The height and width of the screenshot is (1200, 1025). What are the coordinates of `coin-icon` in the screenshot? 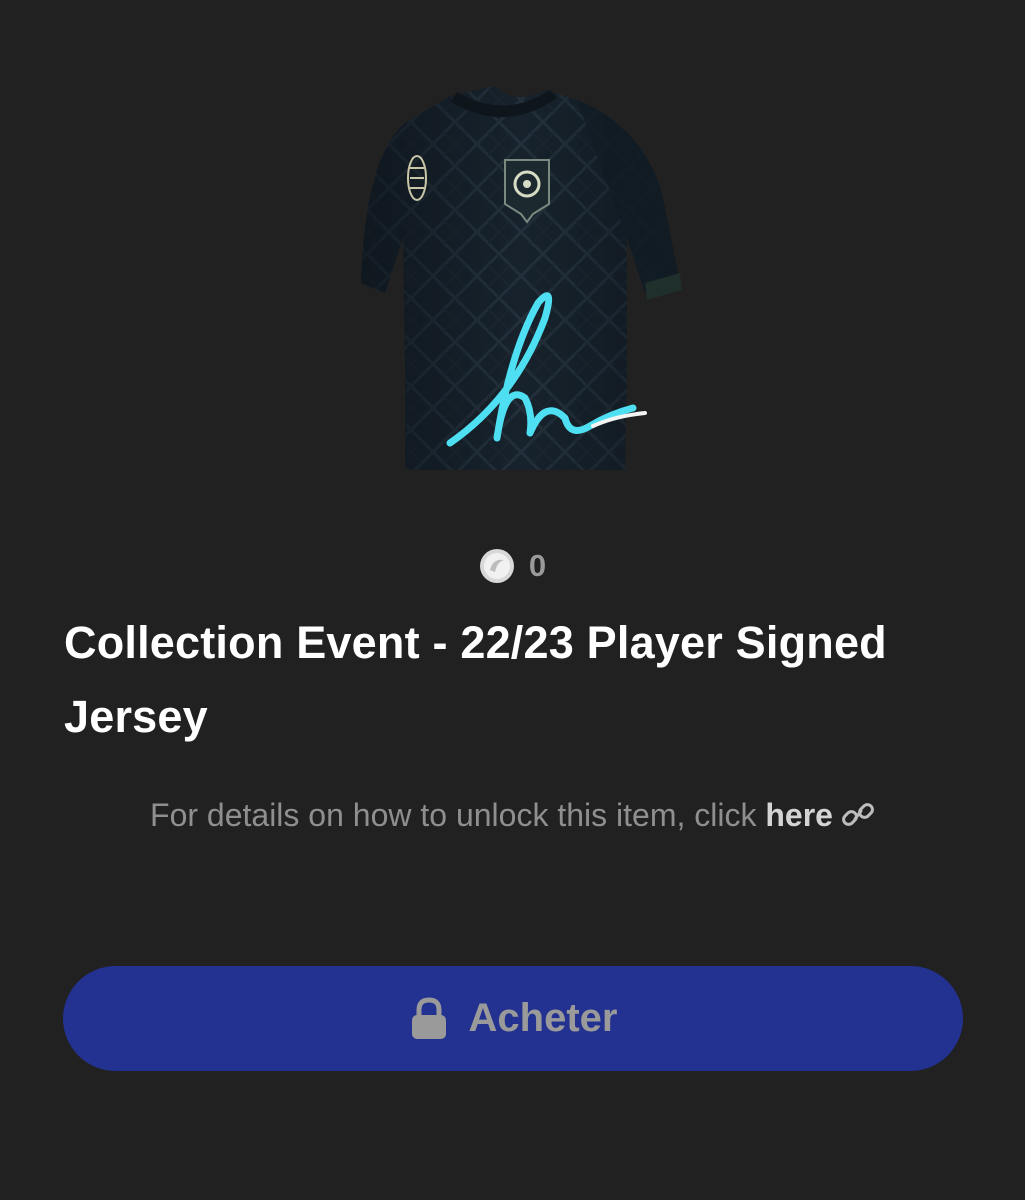 It's located at (496, 566).